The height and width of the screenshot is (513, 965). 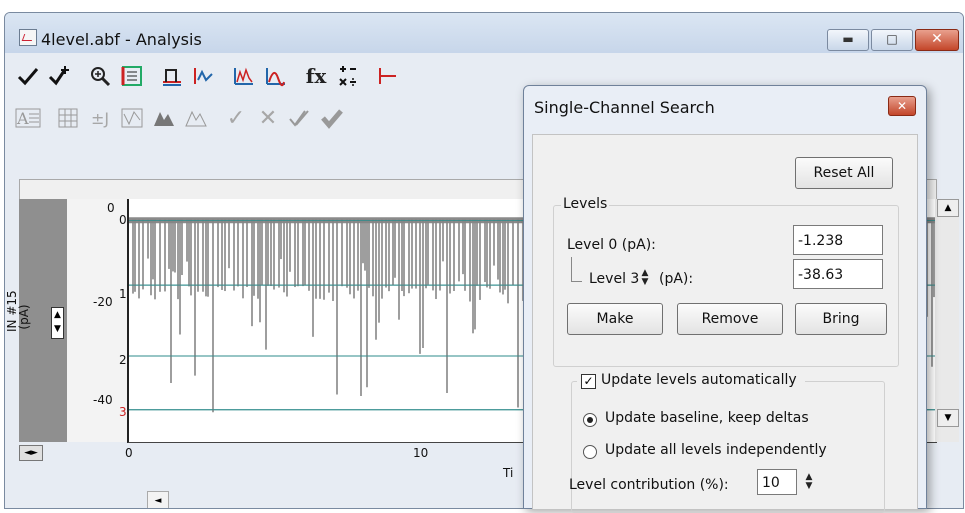 I want to click on y-axis: 0 -20 -40 0 1 2 3, so click(x=97, y=320).